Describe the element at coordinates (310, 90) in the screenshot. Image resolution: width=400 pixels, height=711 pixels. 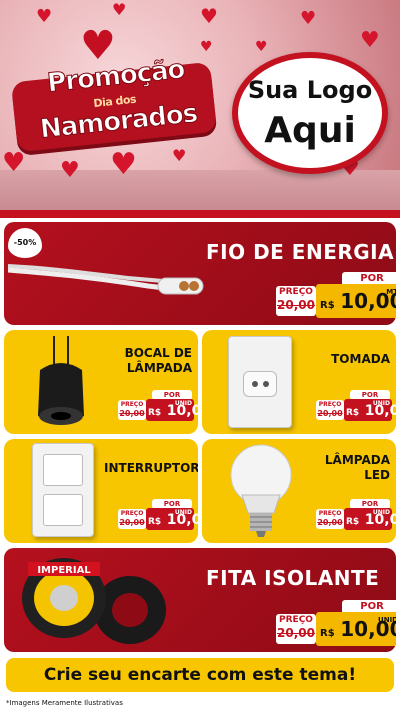
I see `logo-text-line1: Sua Logo` at that location.